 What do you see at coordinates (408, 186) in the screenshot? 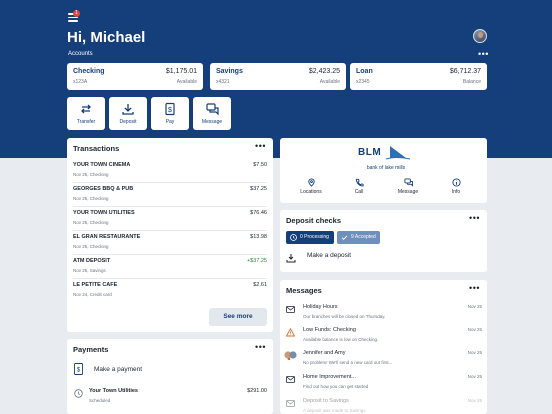
I see `bank-message-link: Message` at bounding box center [408, 186].